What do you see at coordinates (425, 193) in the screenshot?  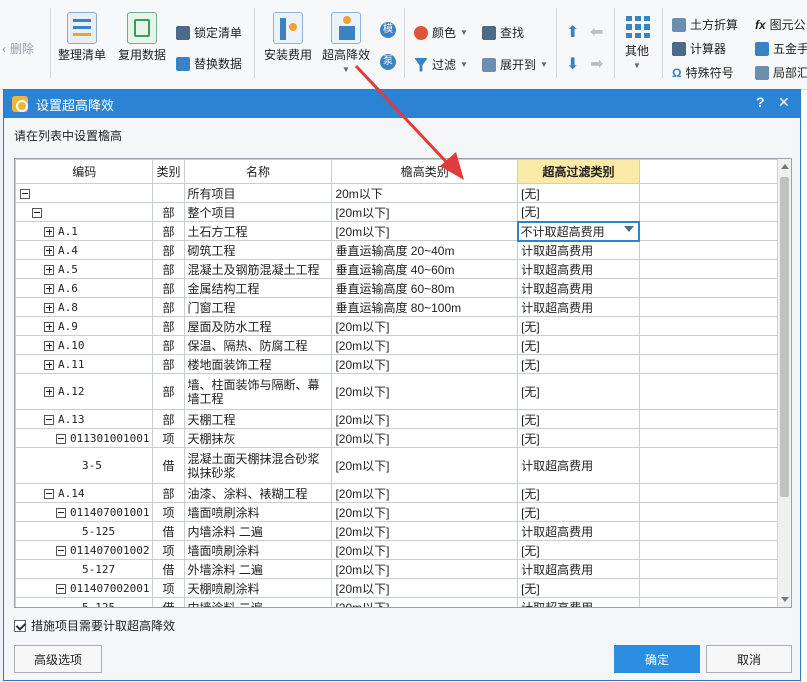 I see `cell-eave-category: 20m以下` at bounding box center [425, 193].